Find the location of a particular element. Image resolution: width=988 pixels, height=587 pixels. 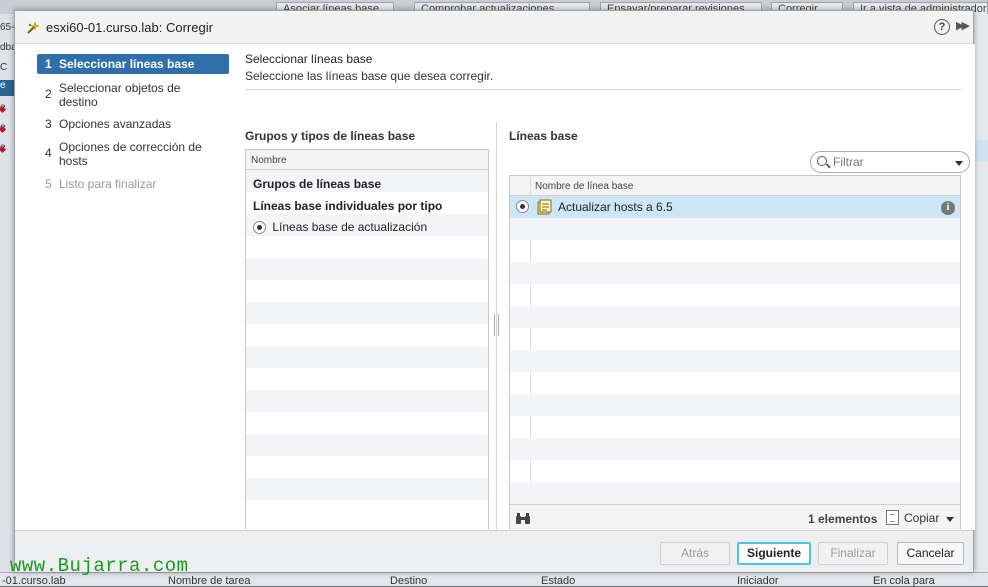

step-number: 4 is located at coordinates (48, 153).